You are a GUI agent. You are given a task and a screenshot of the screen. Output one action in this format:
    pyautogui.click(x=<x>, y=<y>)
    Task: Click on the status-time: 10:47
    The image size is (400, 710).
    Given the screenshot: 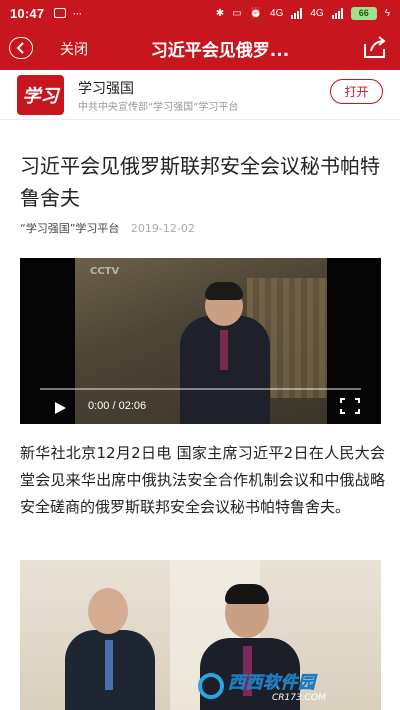 What is the action you would take?
    pyautogui.click(x=27, y=13)
    